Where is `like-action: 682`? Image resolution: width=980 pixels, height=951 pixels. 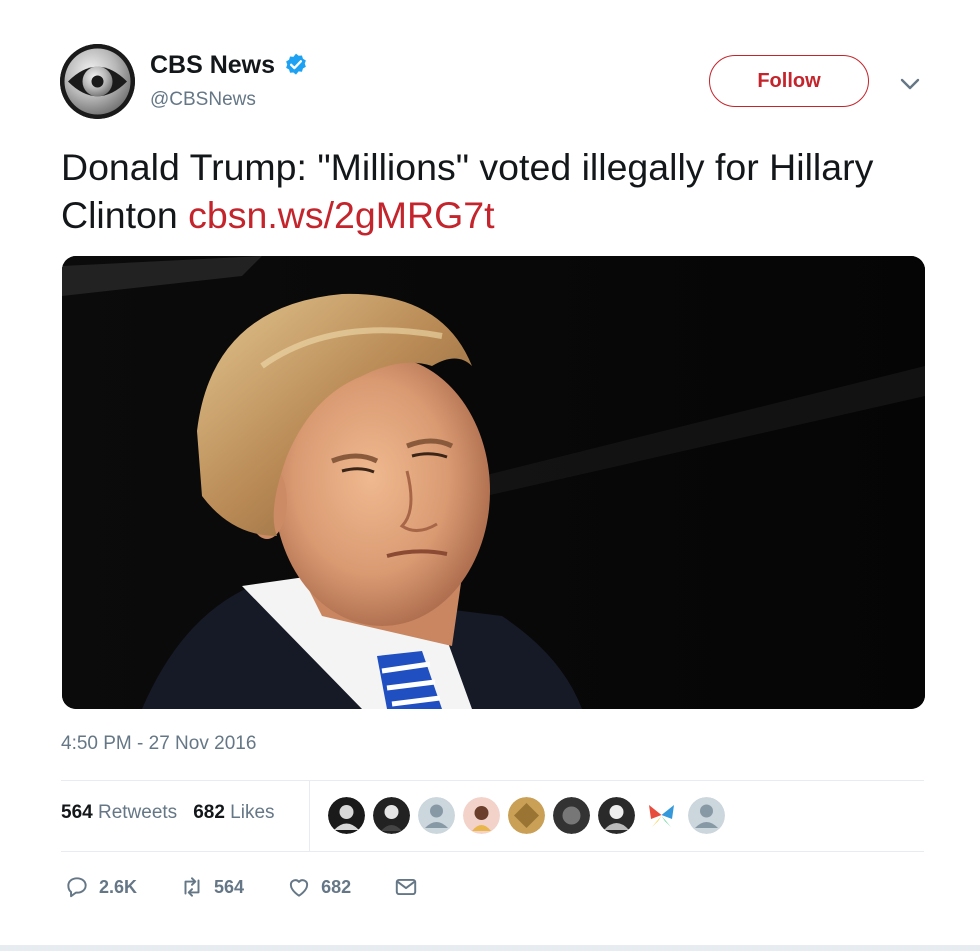 like-action: 682 is located at coordinates (318, 887).